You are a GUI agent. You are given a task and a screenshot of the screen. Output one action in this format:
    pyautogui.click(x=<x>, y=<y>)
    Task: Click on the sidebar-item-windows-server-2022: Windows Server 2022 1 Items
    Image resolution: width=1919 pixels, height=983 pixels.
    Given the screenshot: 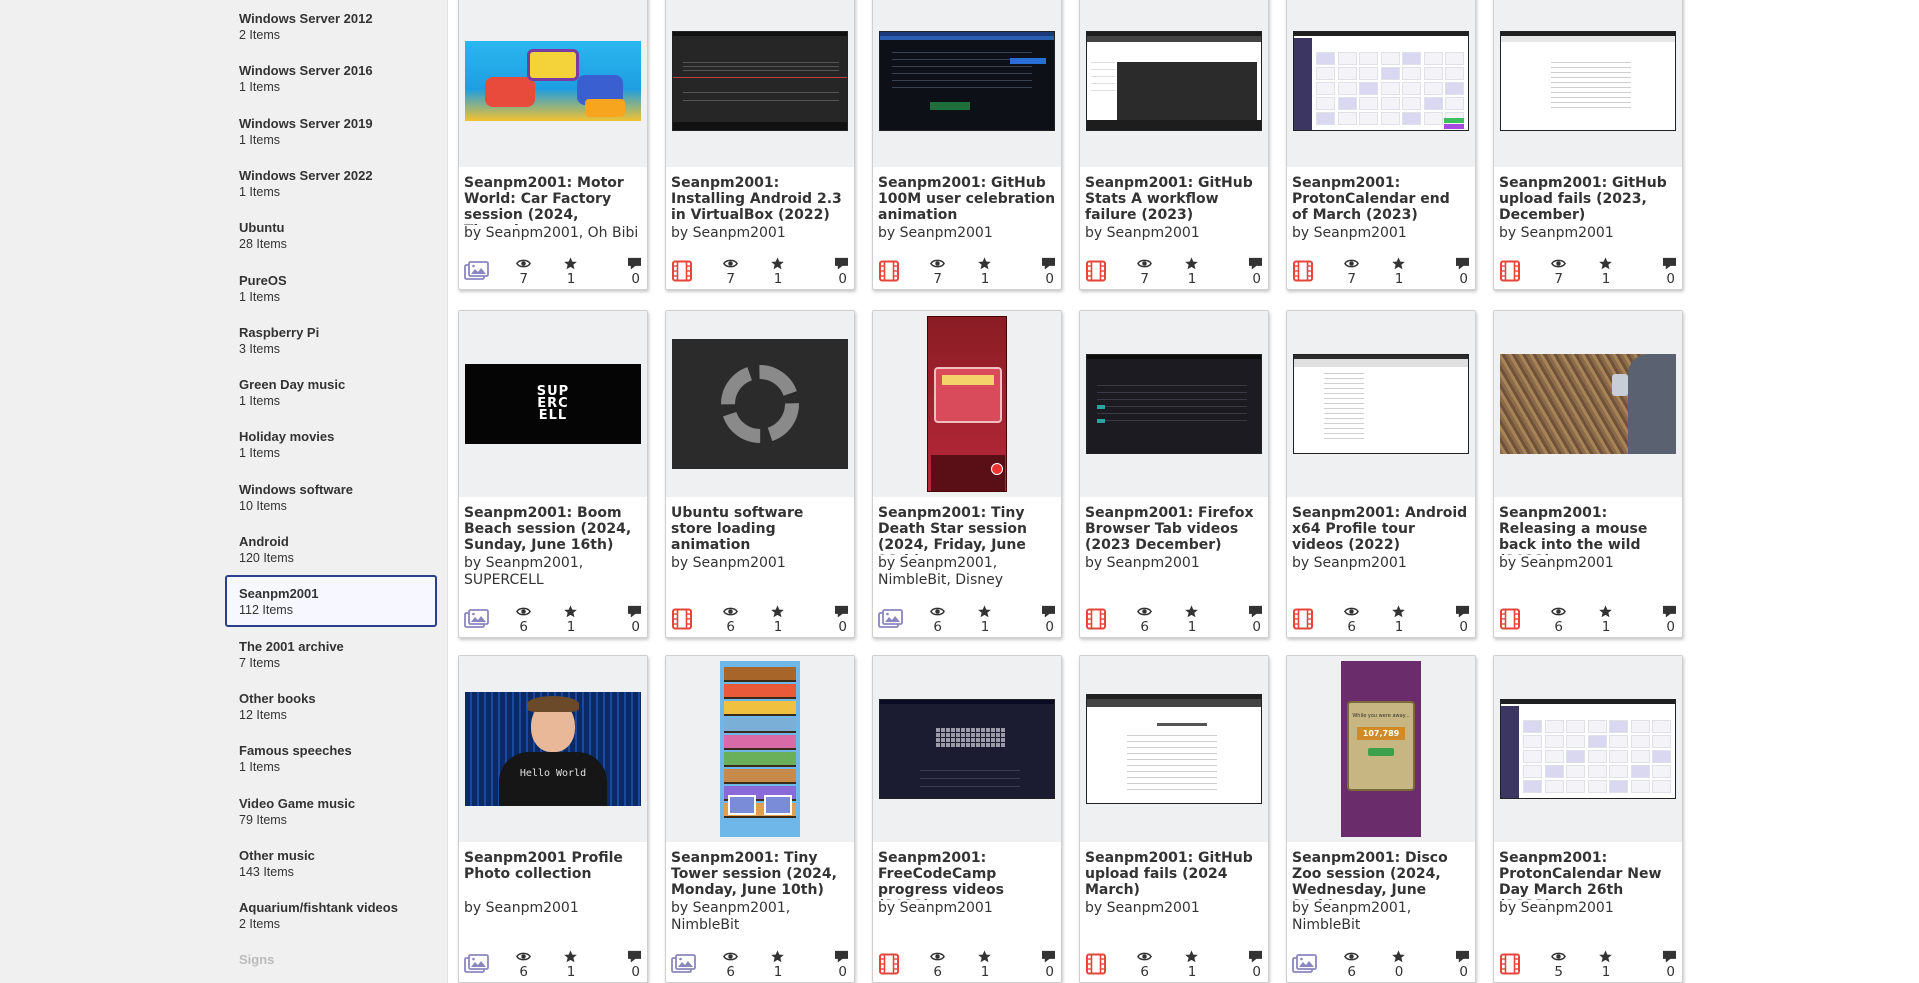 What is the action you would take?
    pyautogui.click(x=331, y=183)
    